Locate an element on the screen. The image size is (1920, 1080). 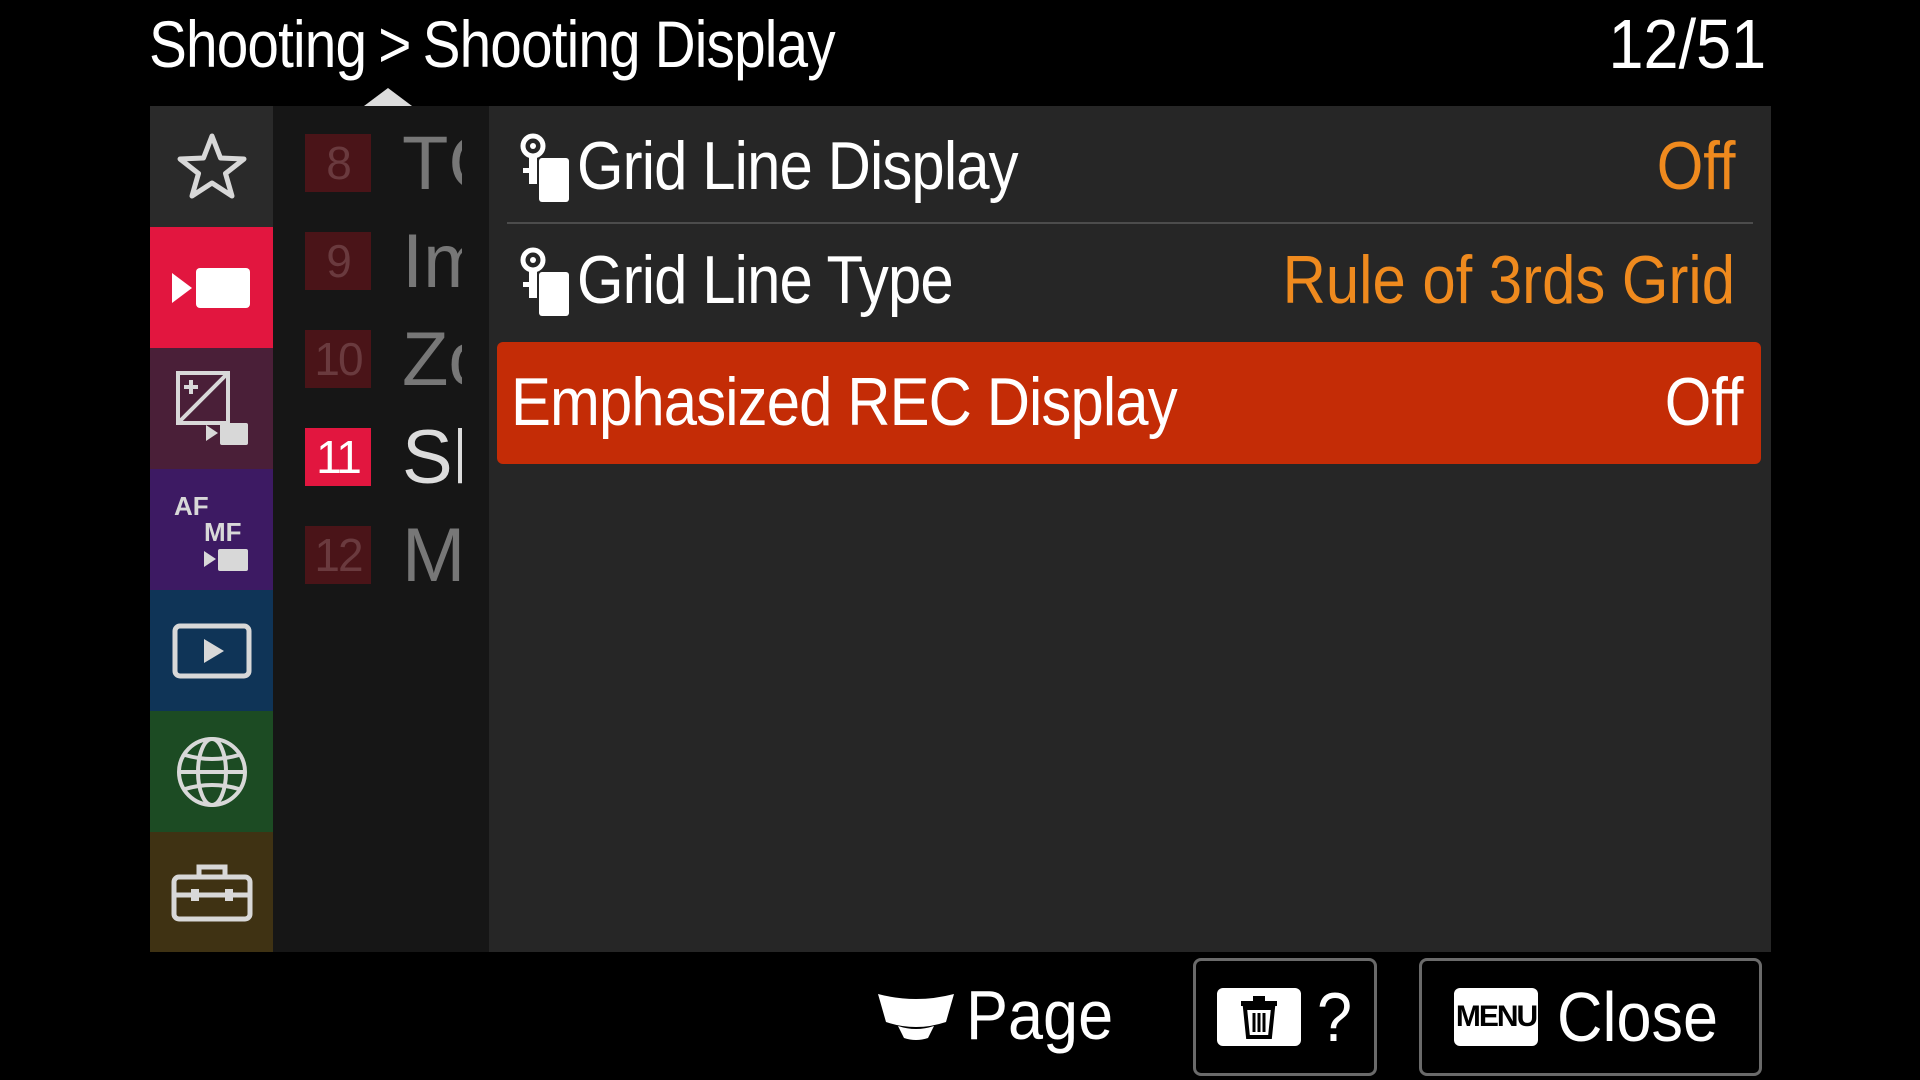
footer-bar: Page ? MENU Close is located at coordinates (960, 1017).